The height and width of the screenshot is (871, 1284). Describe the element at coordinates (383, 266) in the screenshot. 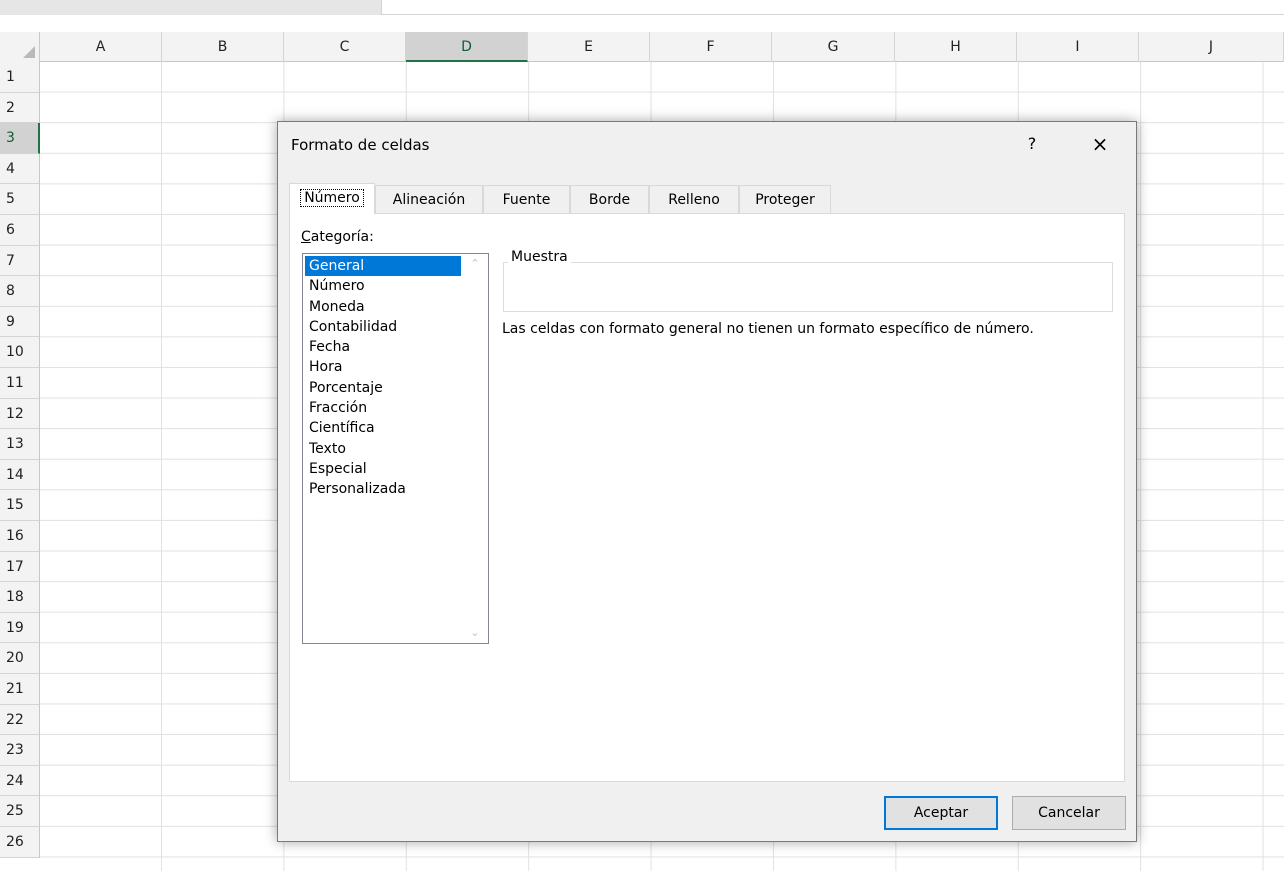

I see `category-item: General` at that location.